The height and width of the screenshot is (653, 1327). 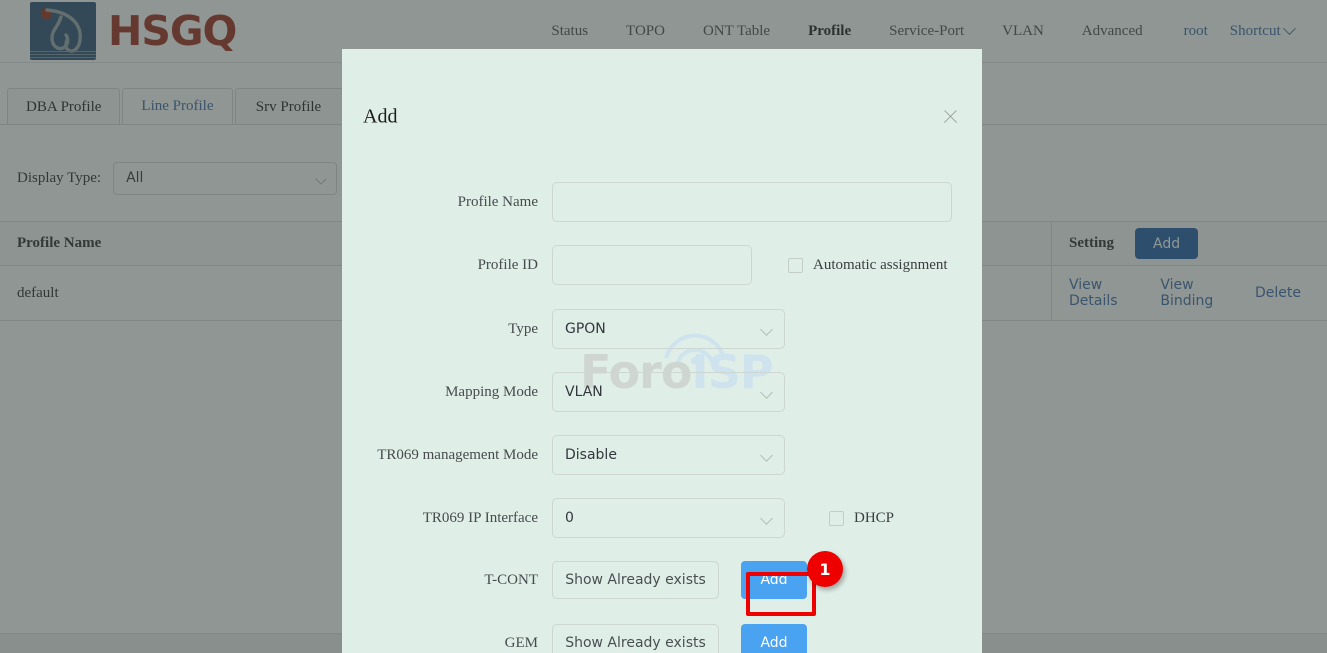 I want to click on select-tr069-management-mode: Disable, so click(x=668, y=455).